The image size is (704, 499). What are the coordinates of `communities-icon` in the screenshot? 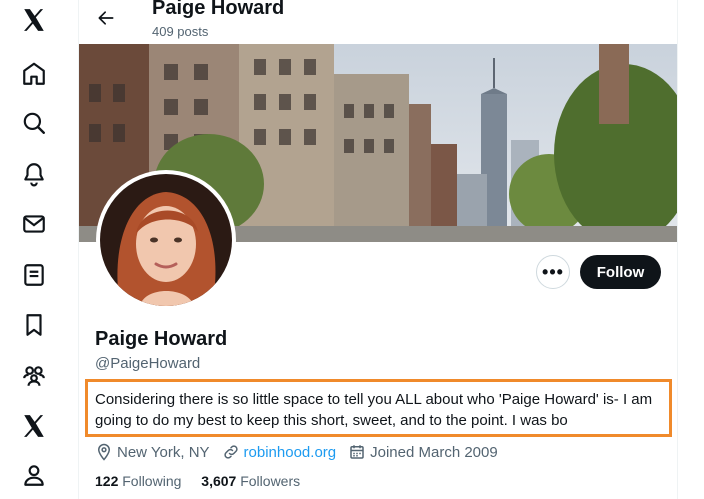 It's located at (34, 376).